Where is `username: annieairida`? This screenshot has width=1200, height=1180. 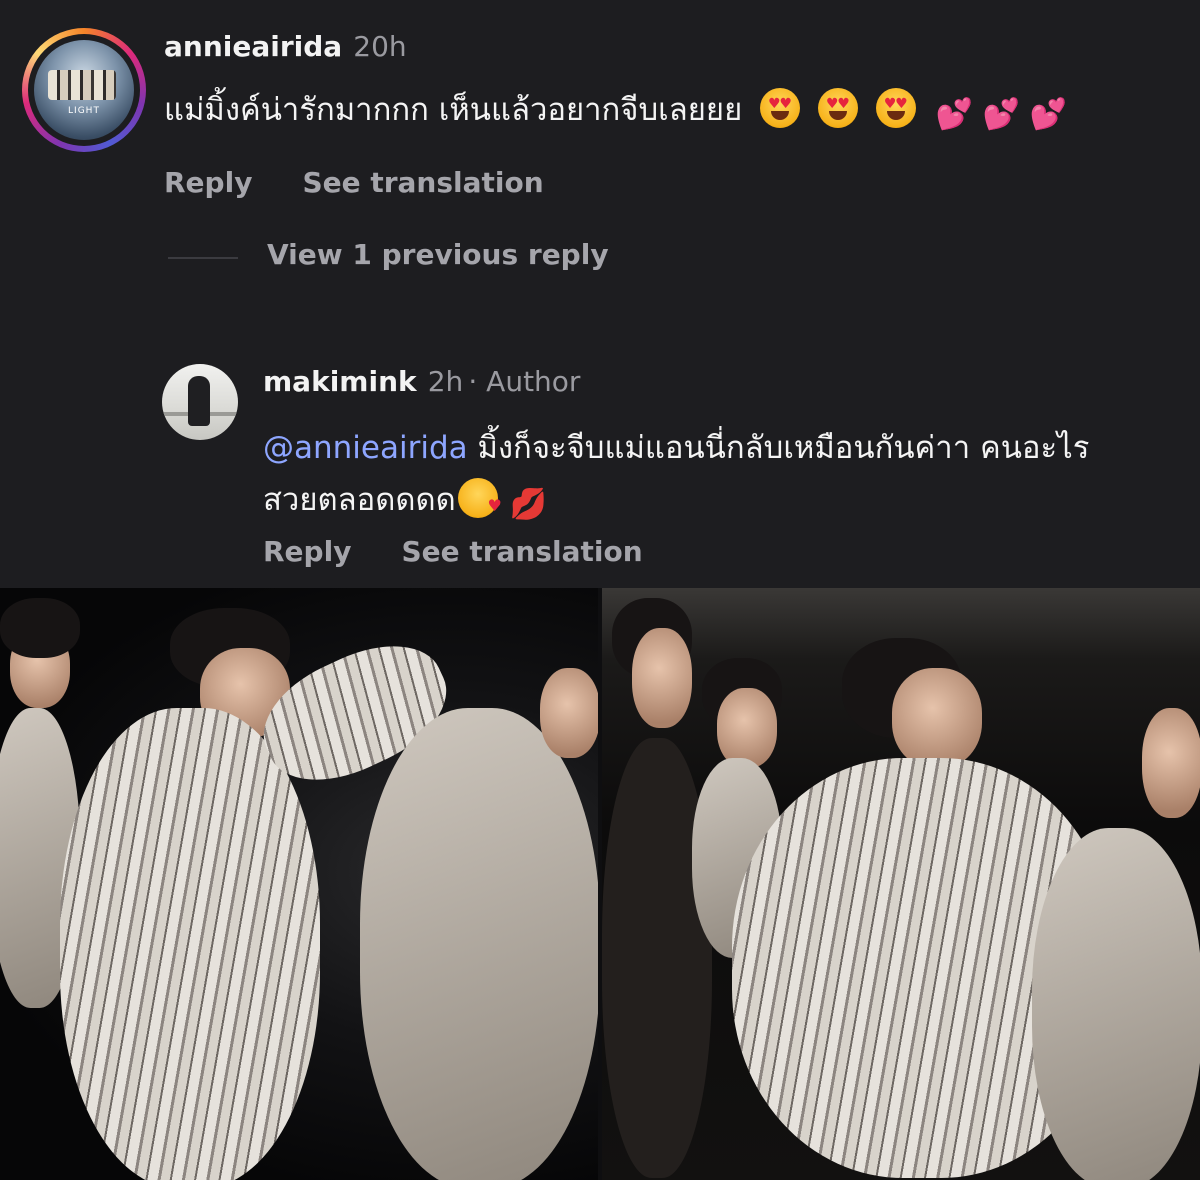
username: annieairida is located at coordinates (253, 46).